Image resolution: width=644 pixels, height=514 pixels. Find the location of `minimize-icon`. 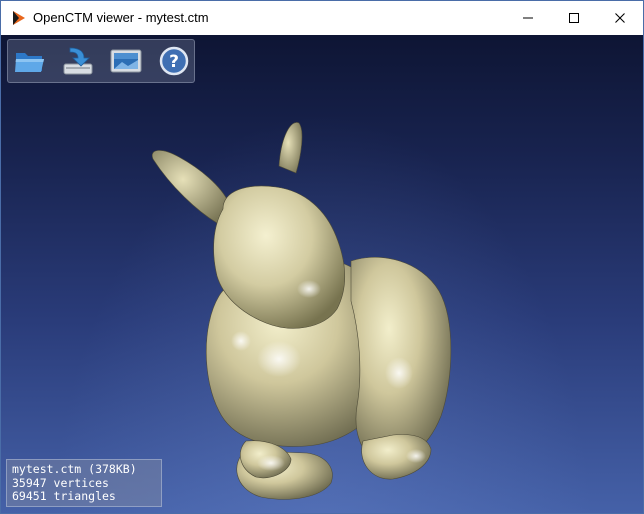

minimize-icon is located at coordinates (528, 18).